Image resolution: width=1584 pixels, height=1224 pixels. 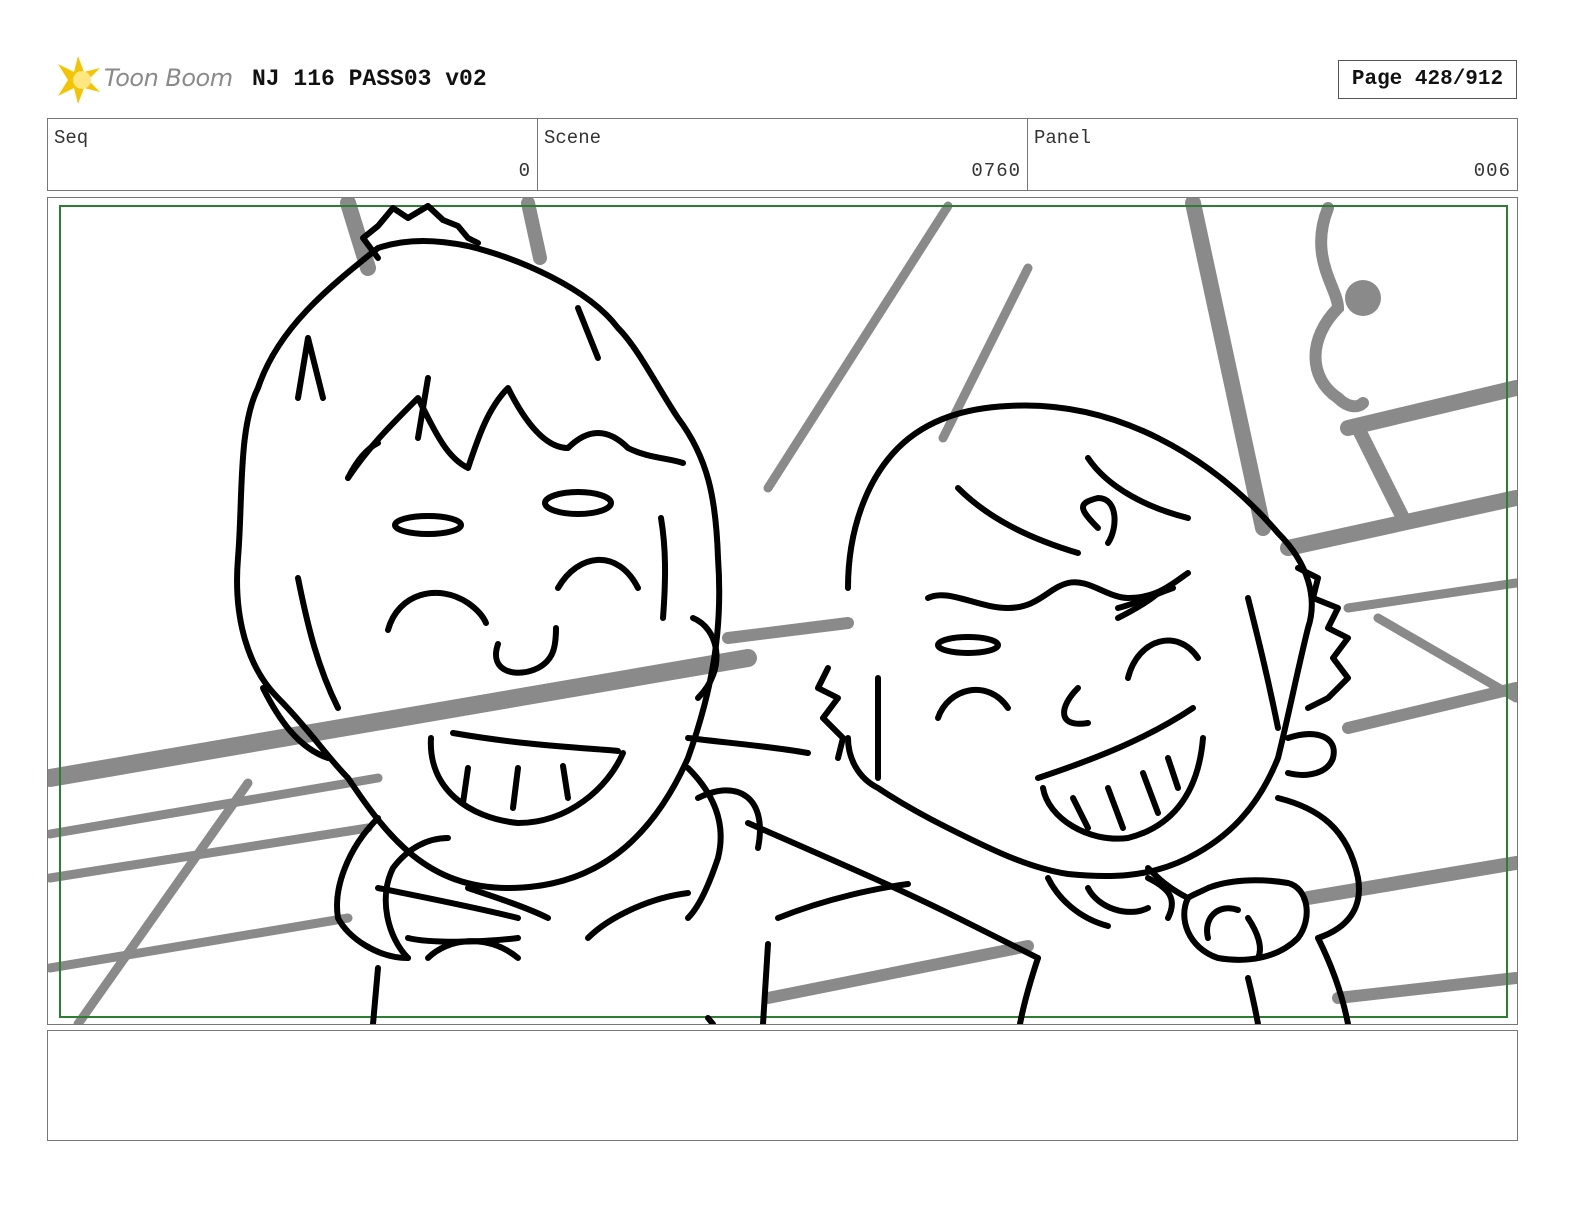 I want to click on document-title: NJ 116 PASS03 v02, so click(x=369, y=79).